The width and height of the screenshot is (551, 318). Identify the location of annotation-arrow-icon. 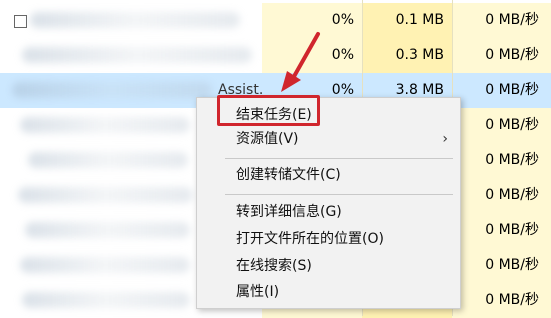
(300, 62).